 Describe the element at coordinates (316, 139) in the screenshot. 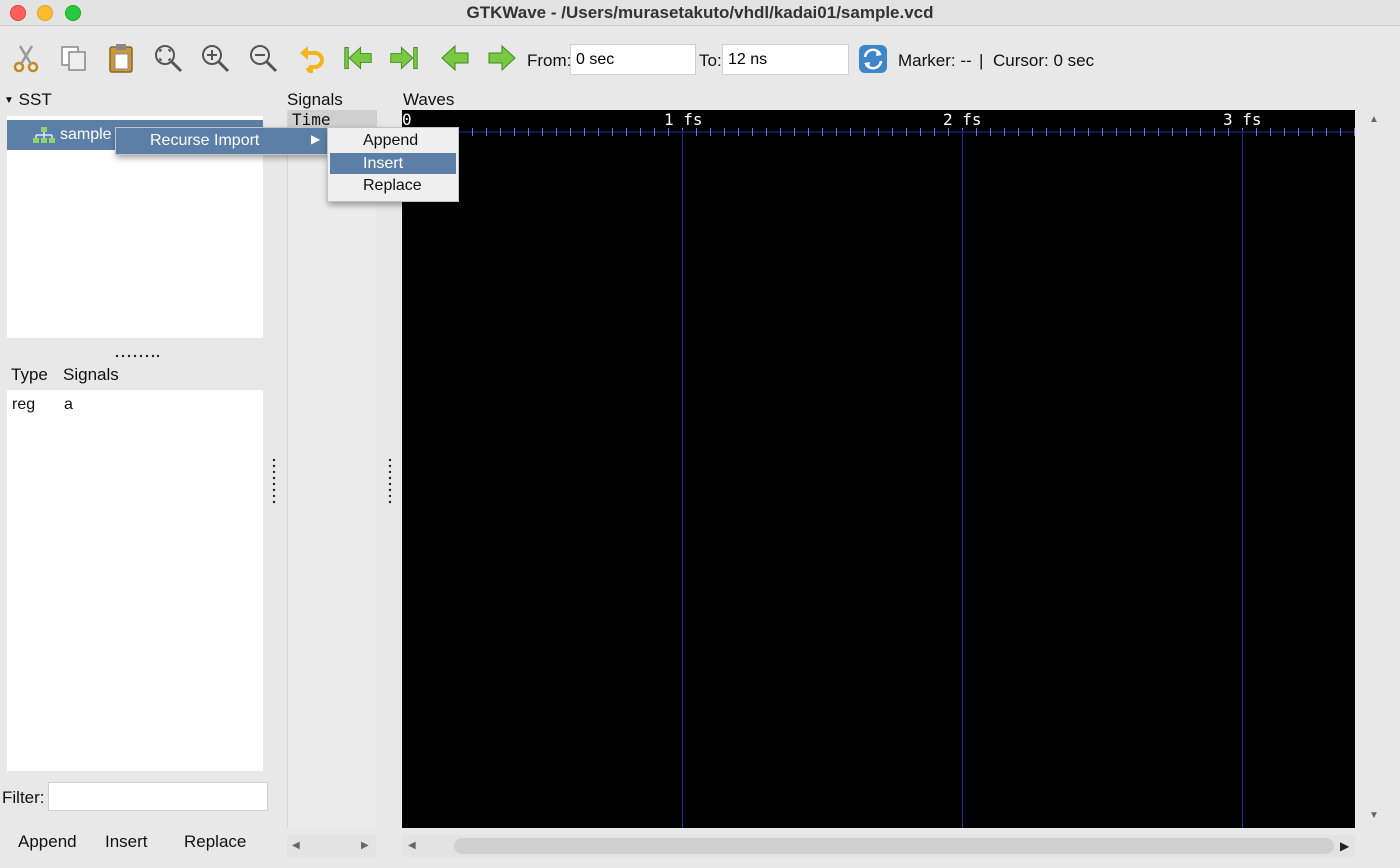

I see `submenu-arrow-icon: ▶` at that location.